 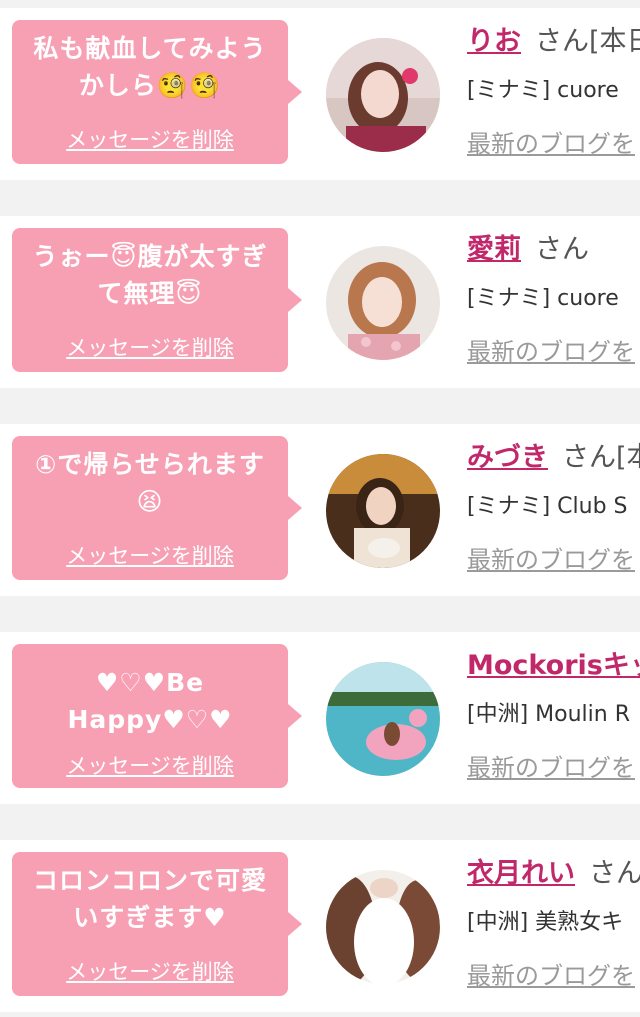 What do you see at coordinates (521, 873) in the screenshot?
I see `cast-name-link: 衣月れい` at bounding box center [521, 873].